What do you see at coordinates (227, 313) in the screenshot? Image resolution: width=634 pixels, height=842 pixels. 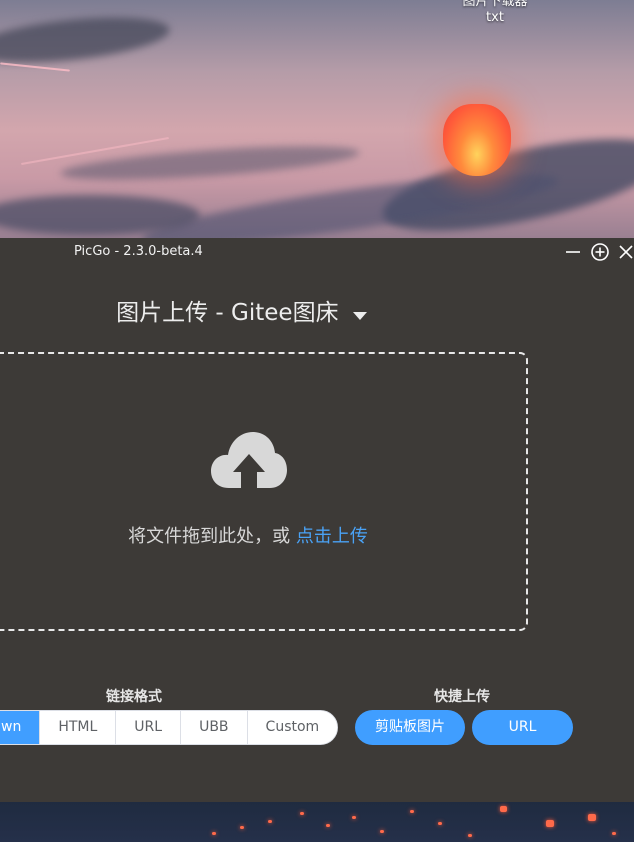 I see `picbed-title: 图片上传 - Gitee图床` at bounding box center [227, 313].